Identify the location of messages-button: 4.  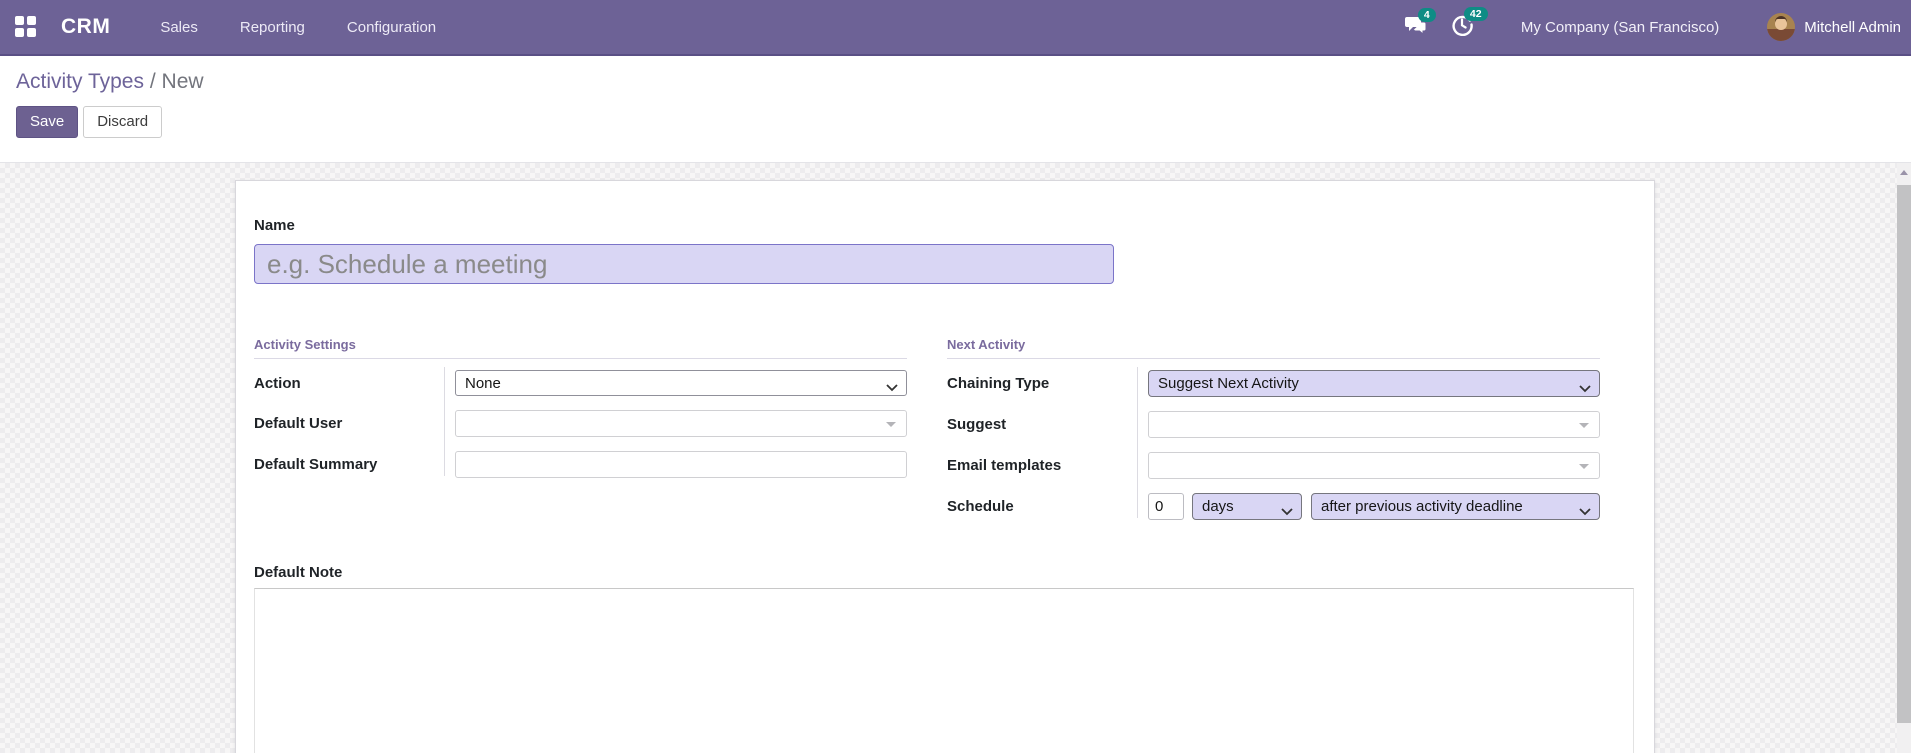
(1420, 23).